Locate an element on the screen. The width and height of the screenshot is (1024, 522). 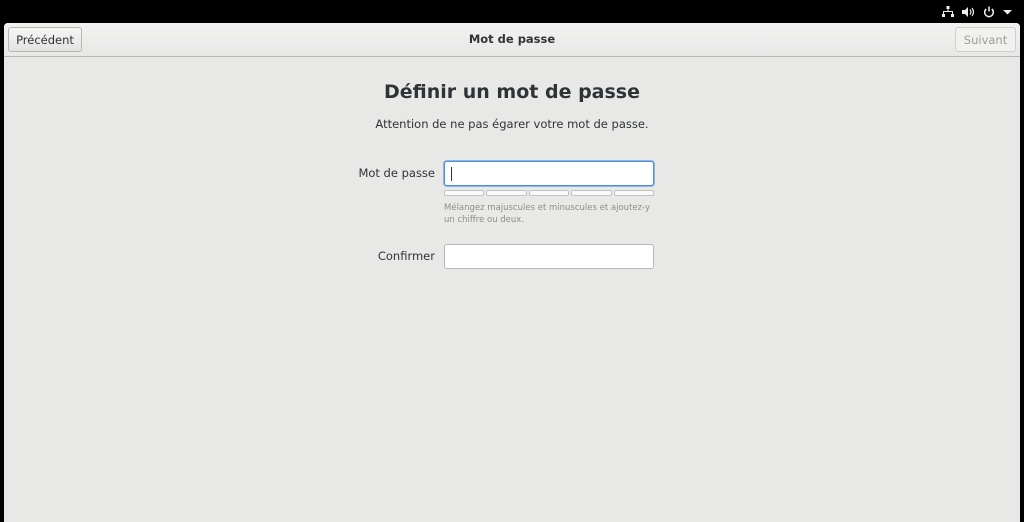
window-title: Mot de passe is located at coordinates (512, 39).